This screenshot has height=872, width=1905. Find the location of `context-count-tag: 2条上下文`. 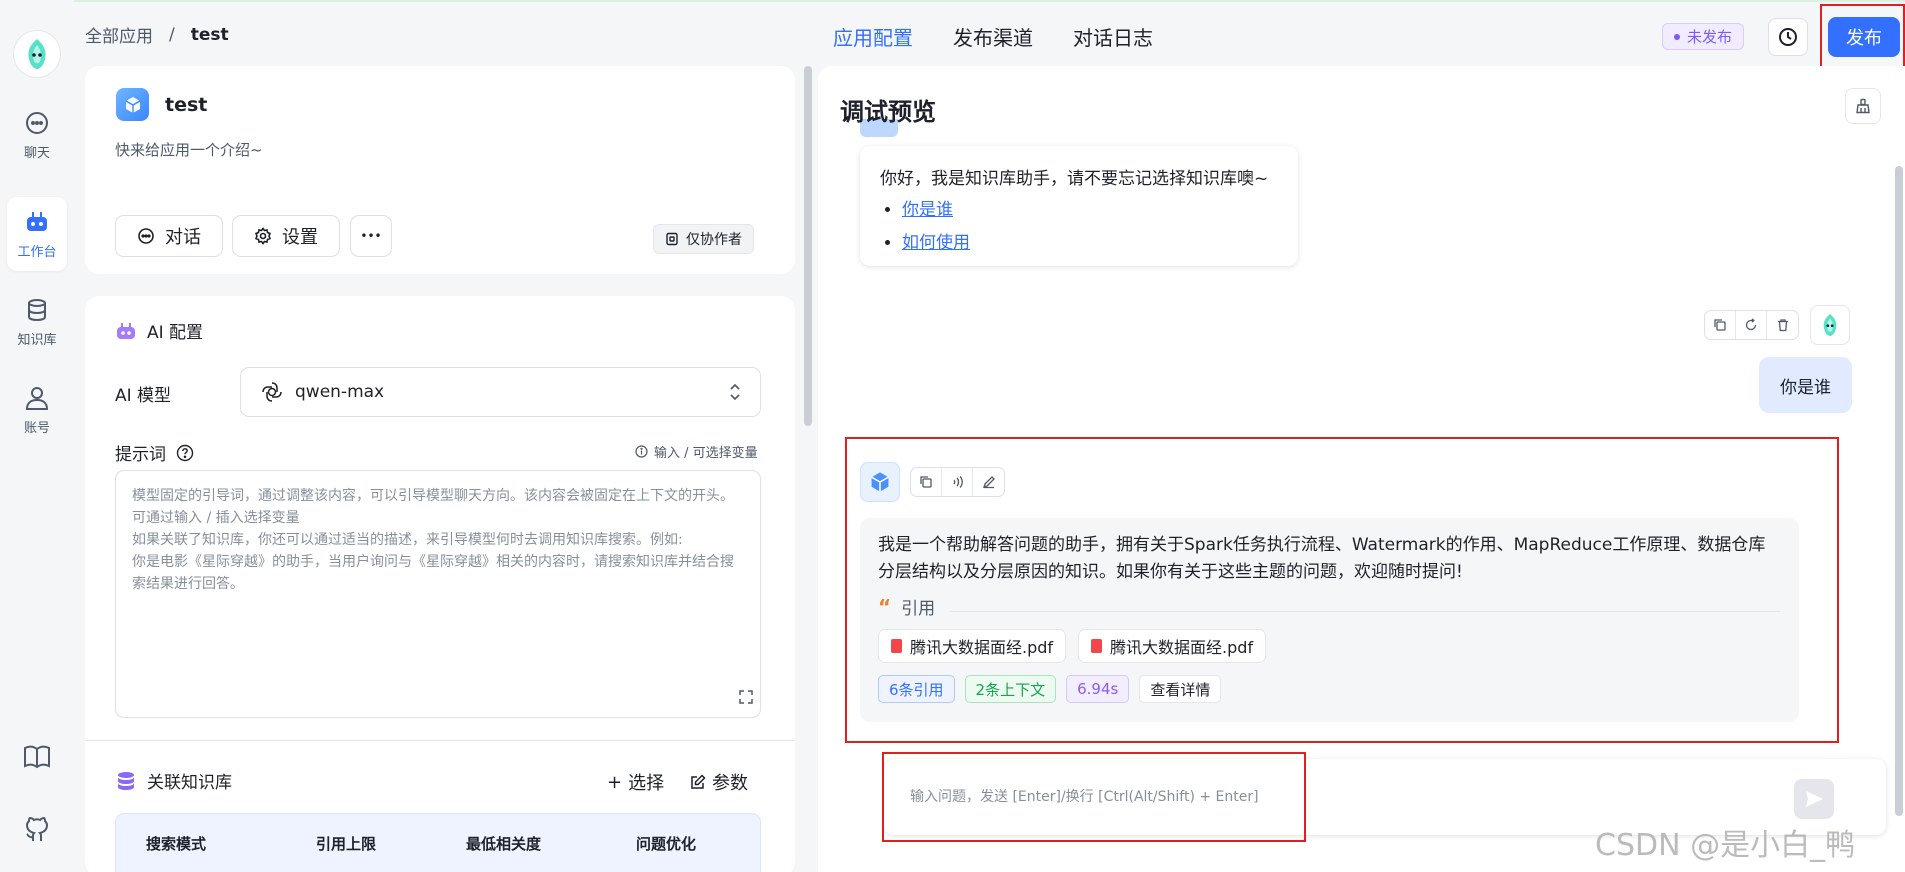

context-count-tag: 2条上下文 is located at coordinates (1010, 689).